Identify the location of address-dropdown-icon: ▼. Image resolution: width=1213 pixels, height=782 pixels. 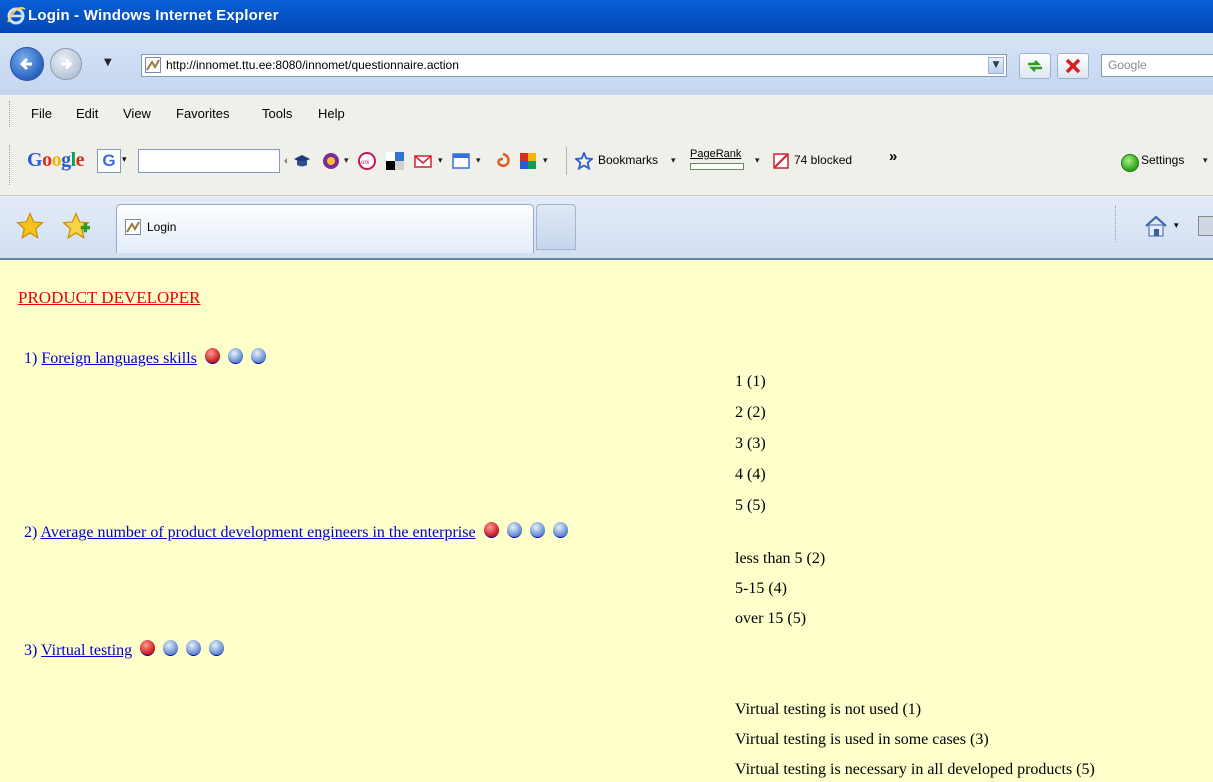
(996, 65).